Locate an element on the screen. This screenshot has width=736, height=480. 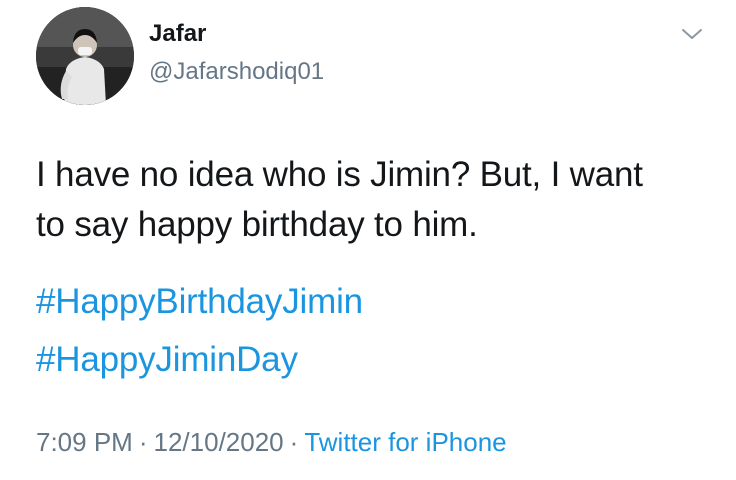
chevron-down-icon is located at coordinates (692, 34).